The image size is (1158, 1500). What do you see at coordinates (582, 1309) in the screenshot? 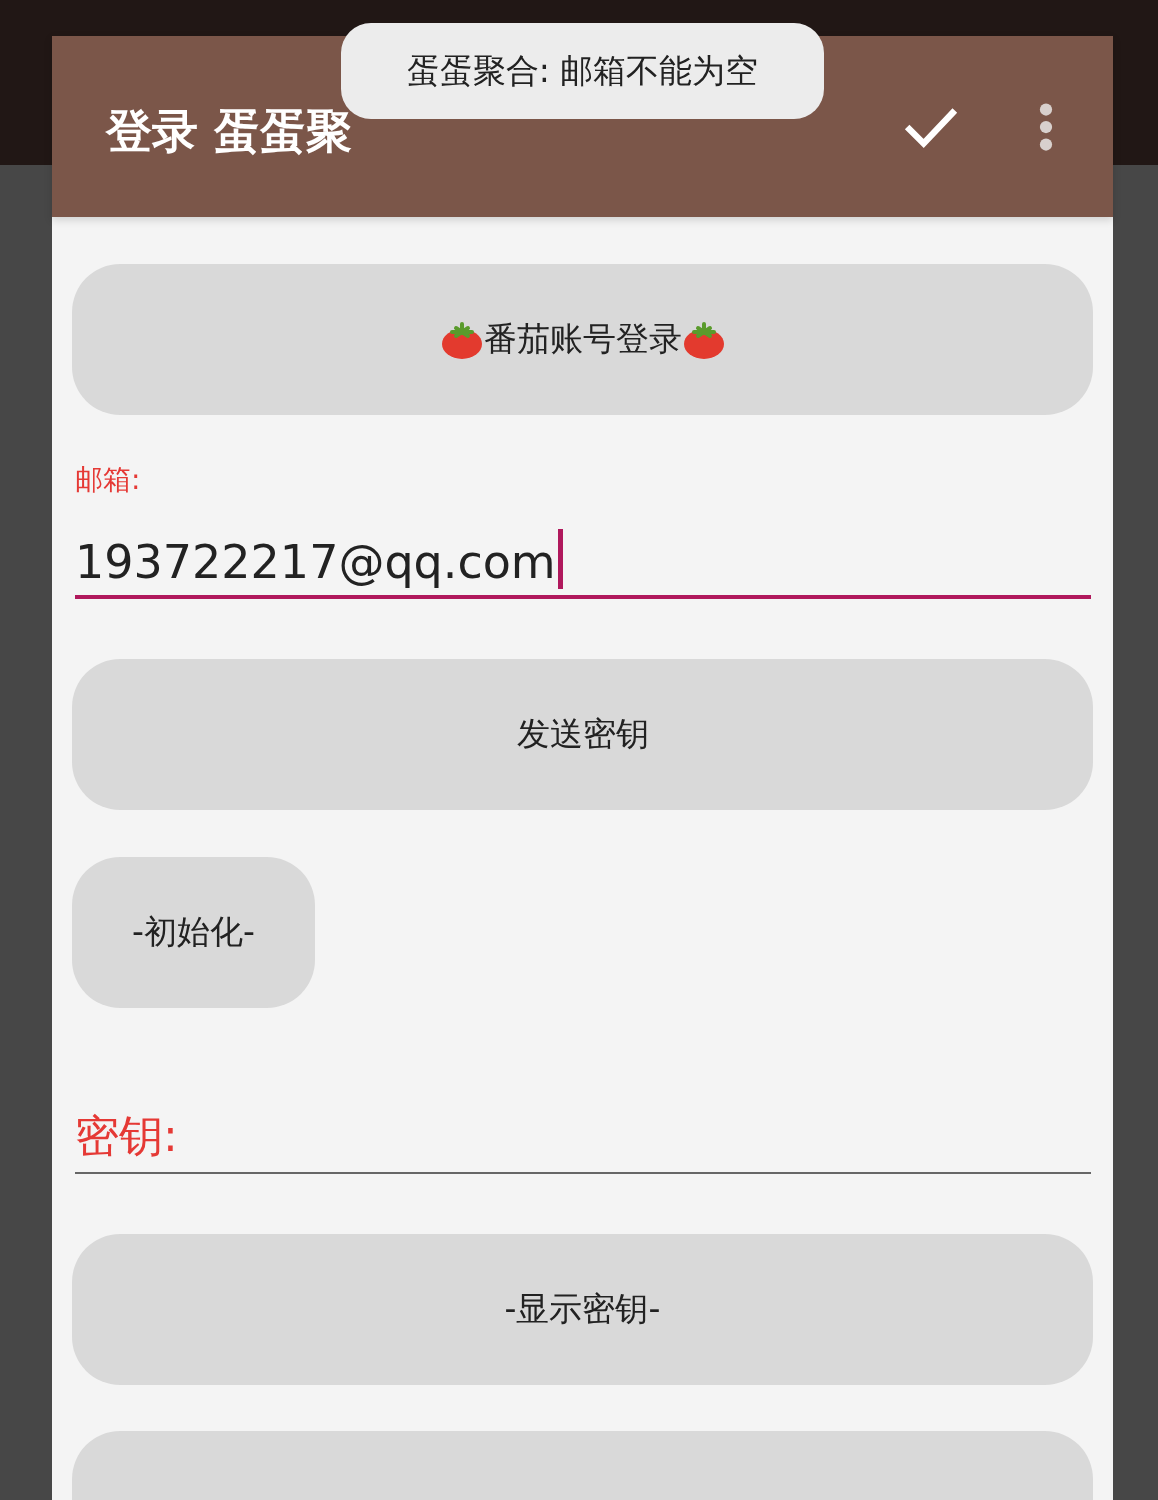
I see `button: -显示密钥-` at bounding box center [582, 1309].